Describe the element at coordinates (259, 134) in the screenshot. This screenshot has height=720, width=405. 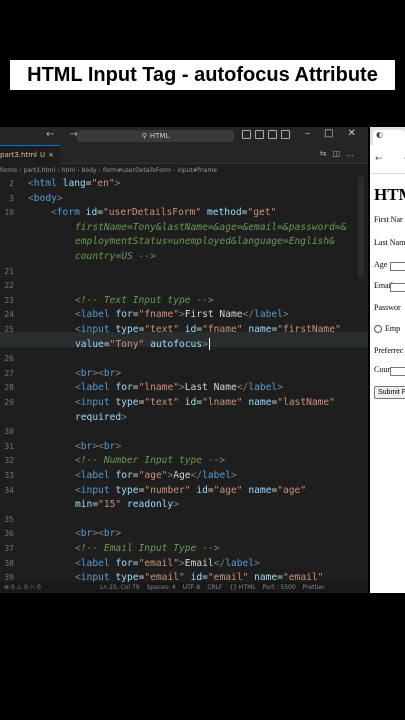
I see `panel-toggle-icon` at that location.